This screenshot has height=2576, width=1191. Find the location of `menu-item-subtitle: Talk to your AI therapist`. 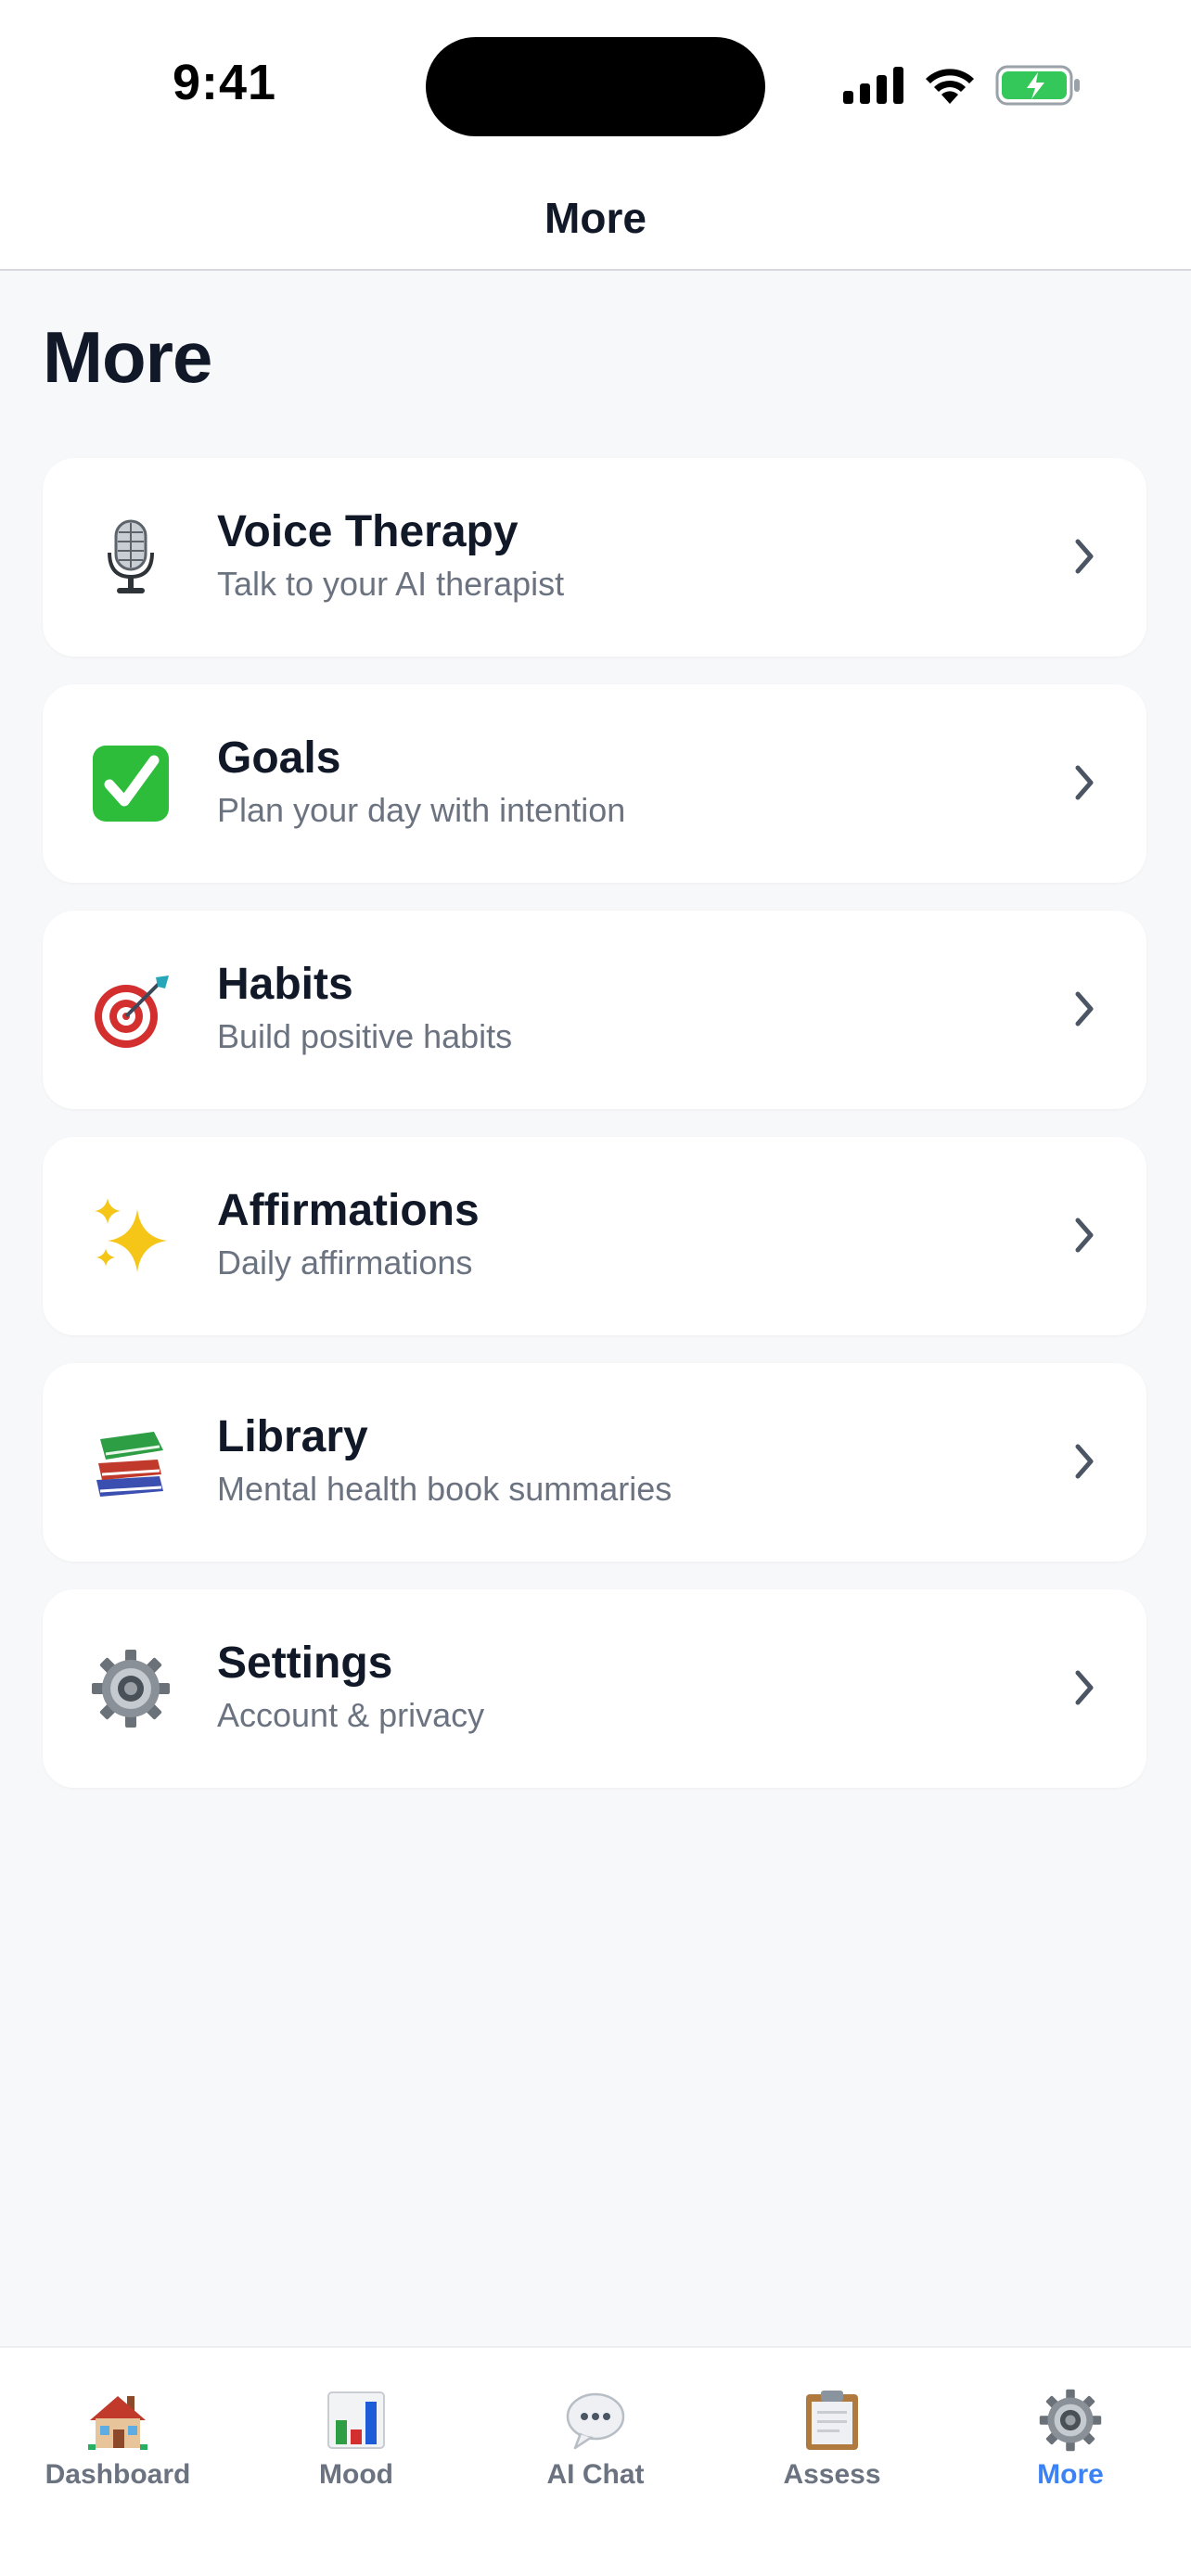

menu-item-subtitle: Talk to your AI therapist is located at coordinates (391, 584).